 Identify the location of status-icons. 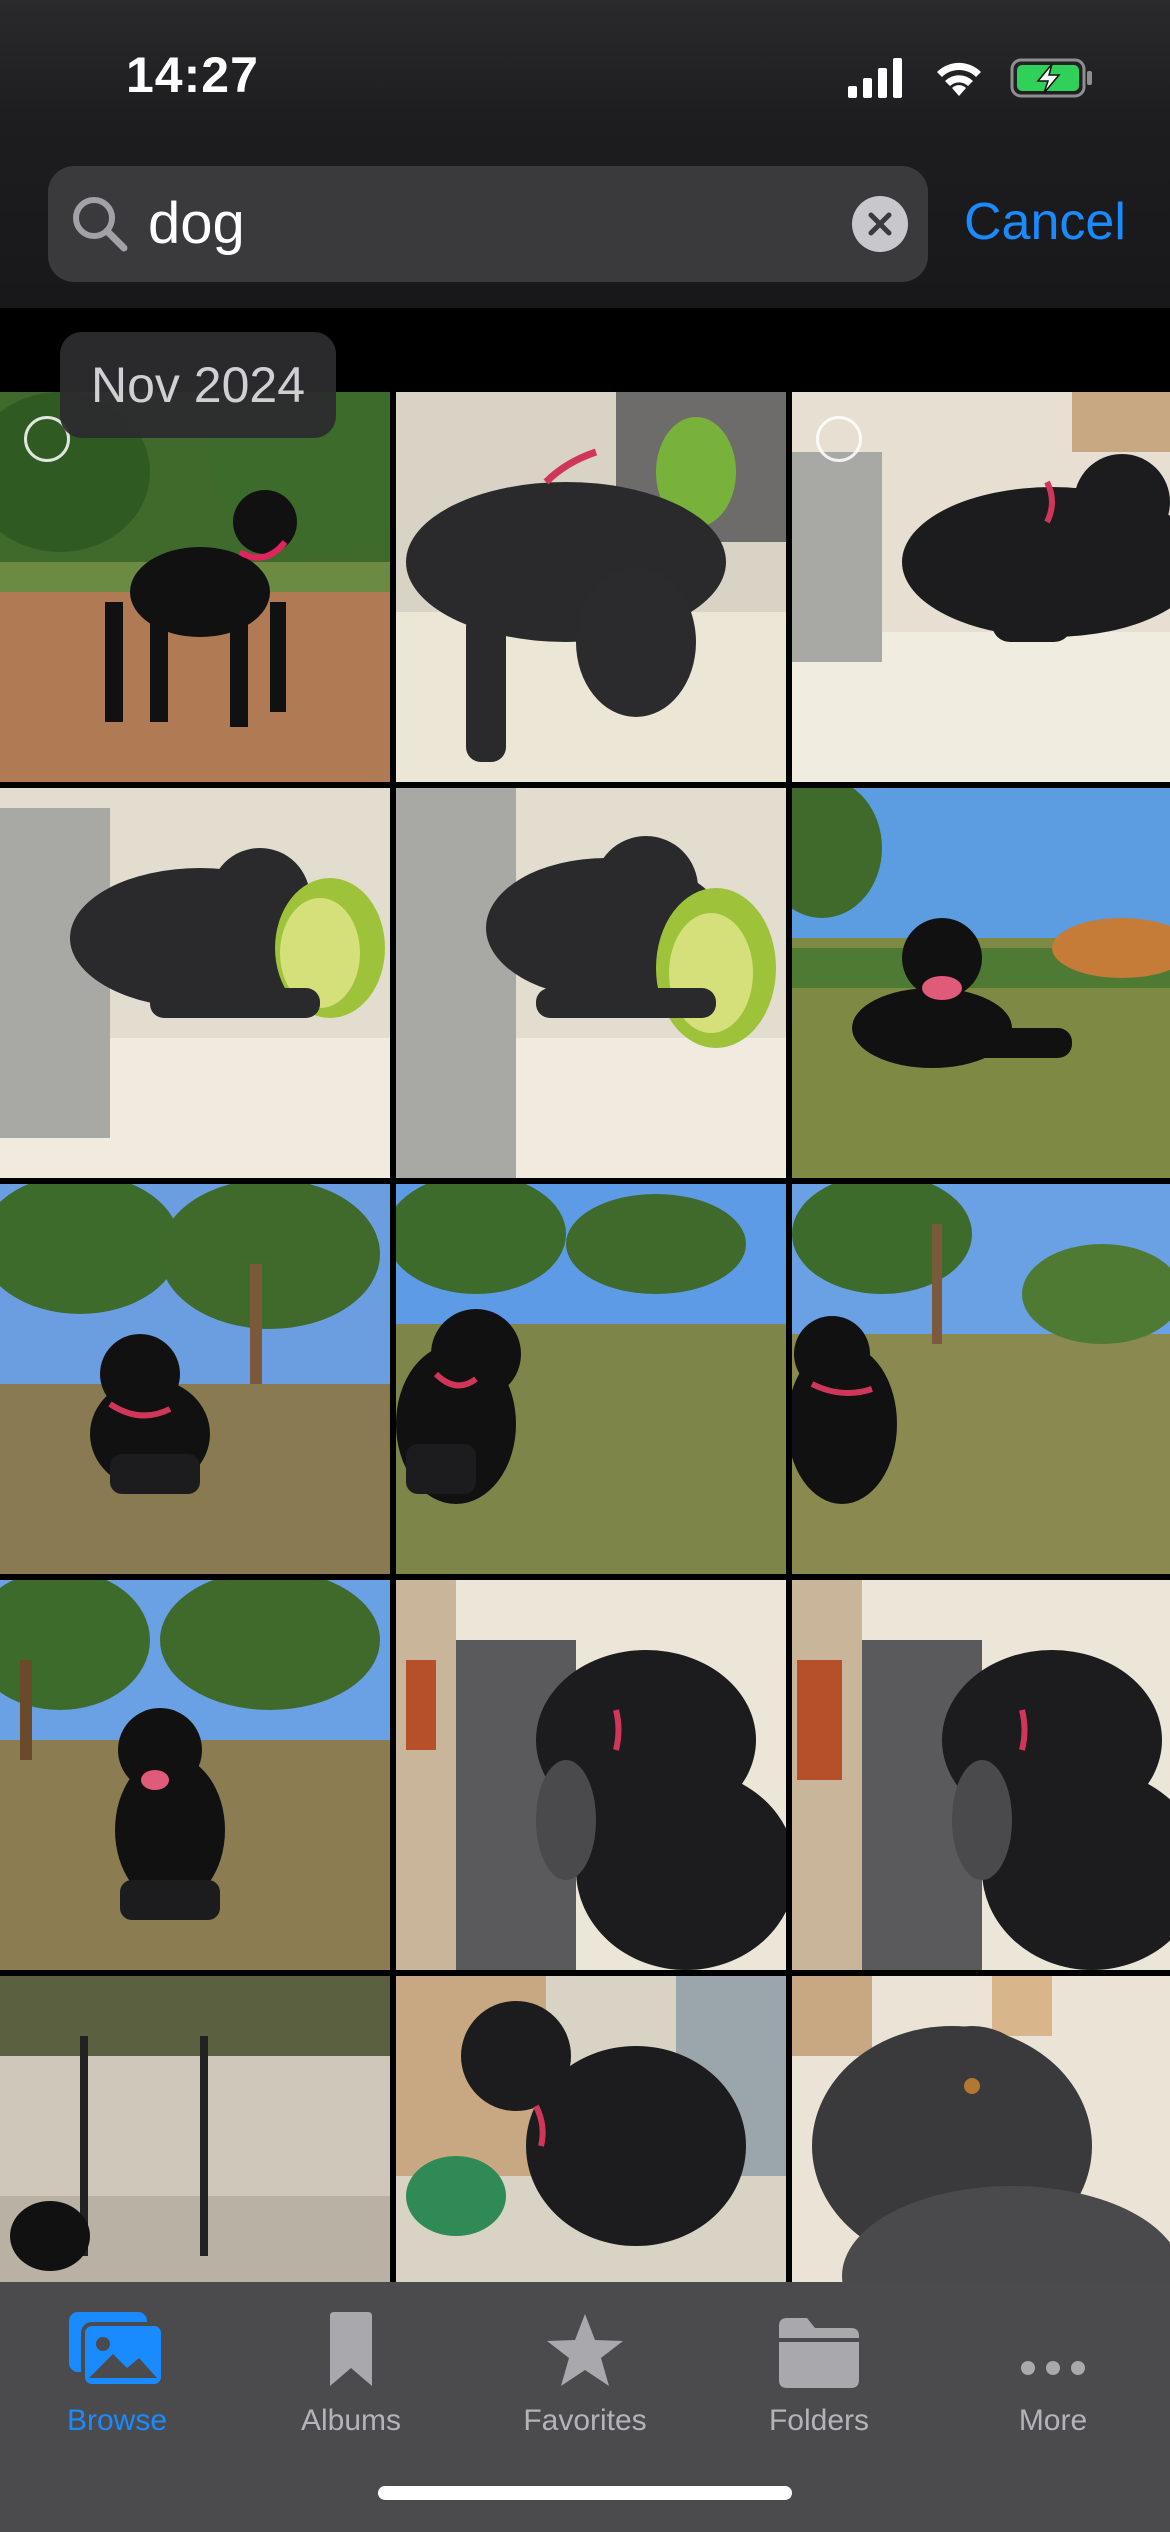
(971, 78).